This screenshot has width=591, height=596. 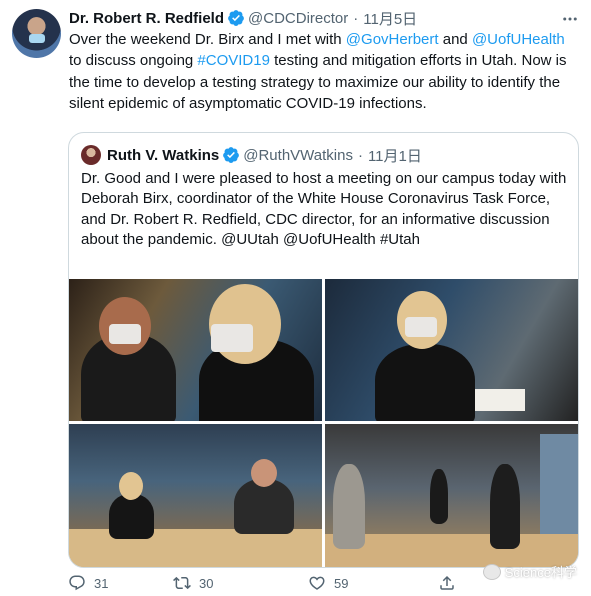 What do you see at coordinates (182, 583) in the screenshot?
I see `retweet-icon` at bounding box center [182, 583].